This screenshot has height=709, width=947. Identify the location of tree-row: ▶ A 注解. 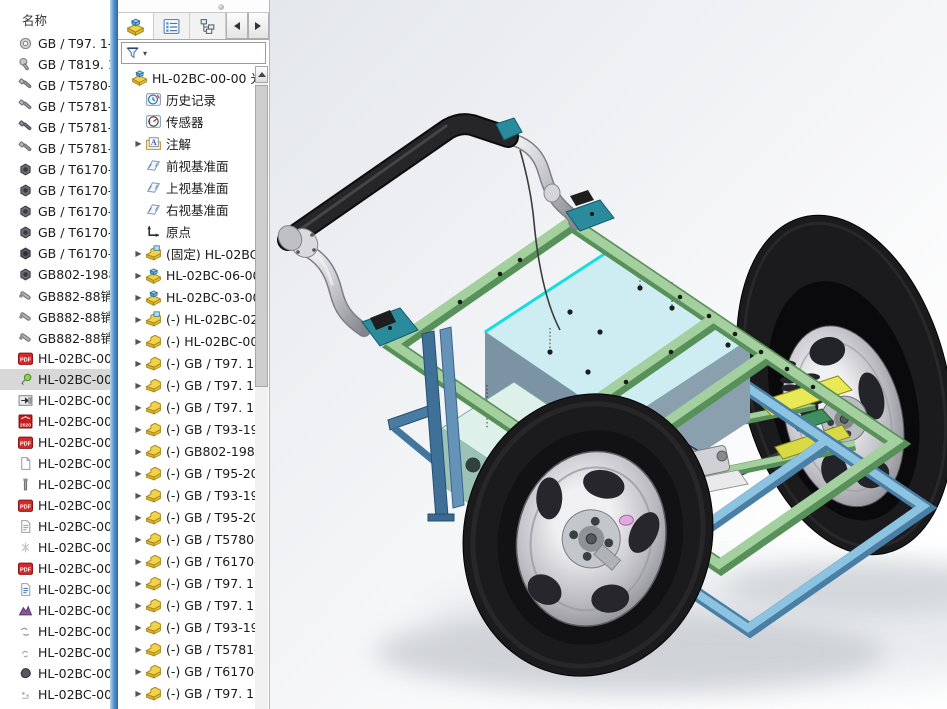
(186, 143).